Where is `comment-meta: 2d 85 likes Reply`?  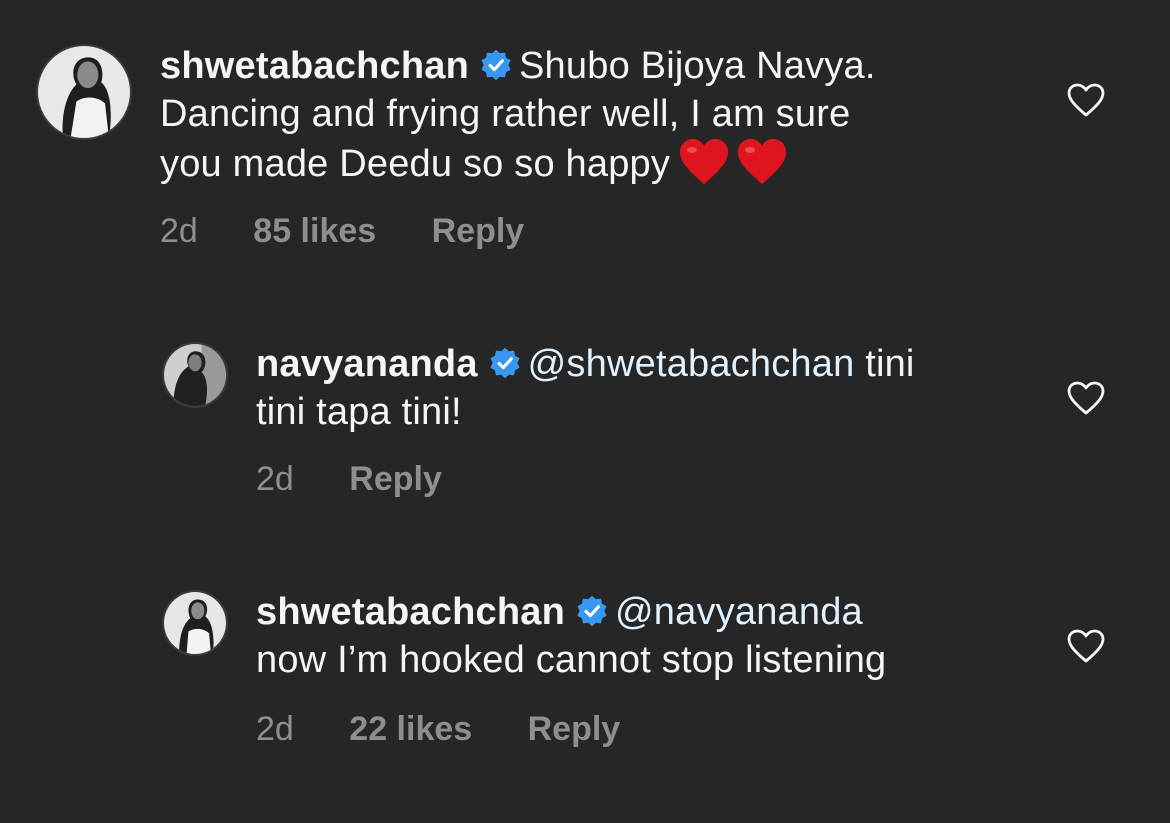
comment-meta: 2d 85 likes Reply is located at coordinates (342, 231).